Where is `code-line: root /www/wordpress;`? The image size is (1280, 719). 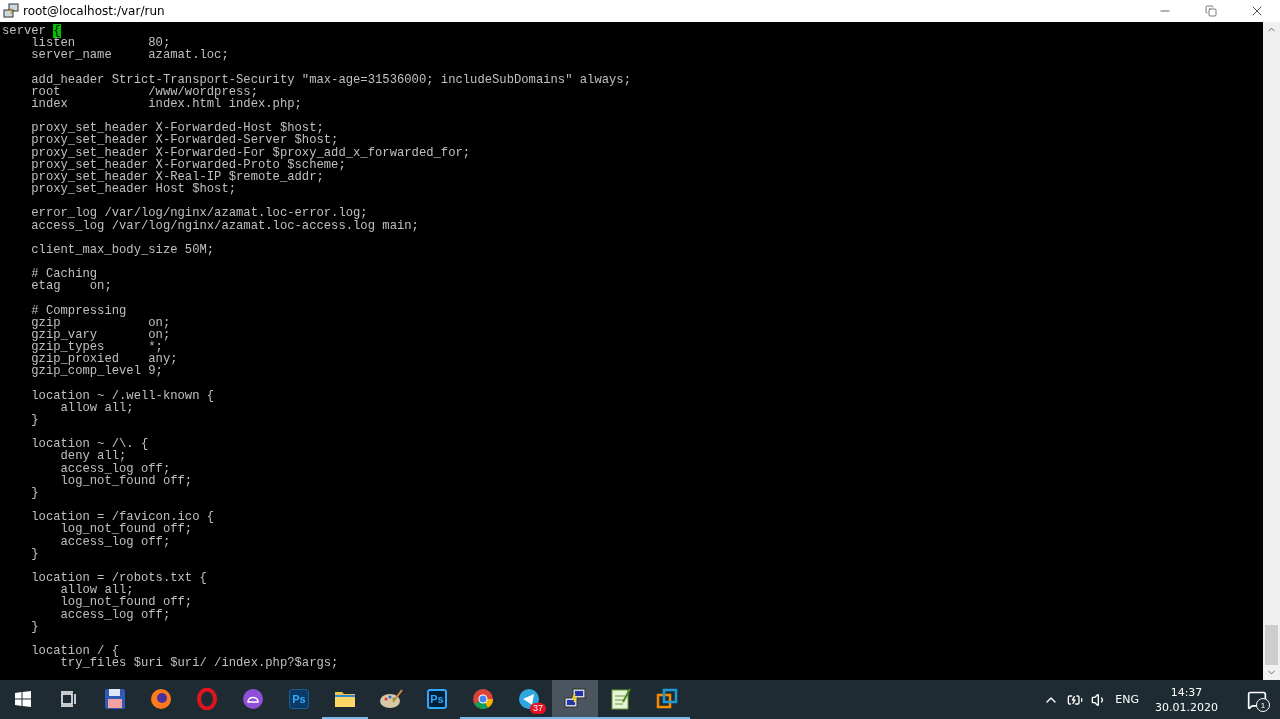
code-line: root /www/wordpress; is located at coordinates (144, 91).